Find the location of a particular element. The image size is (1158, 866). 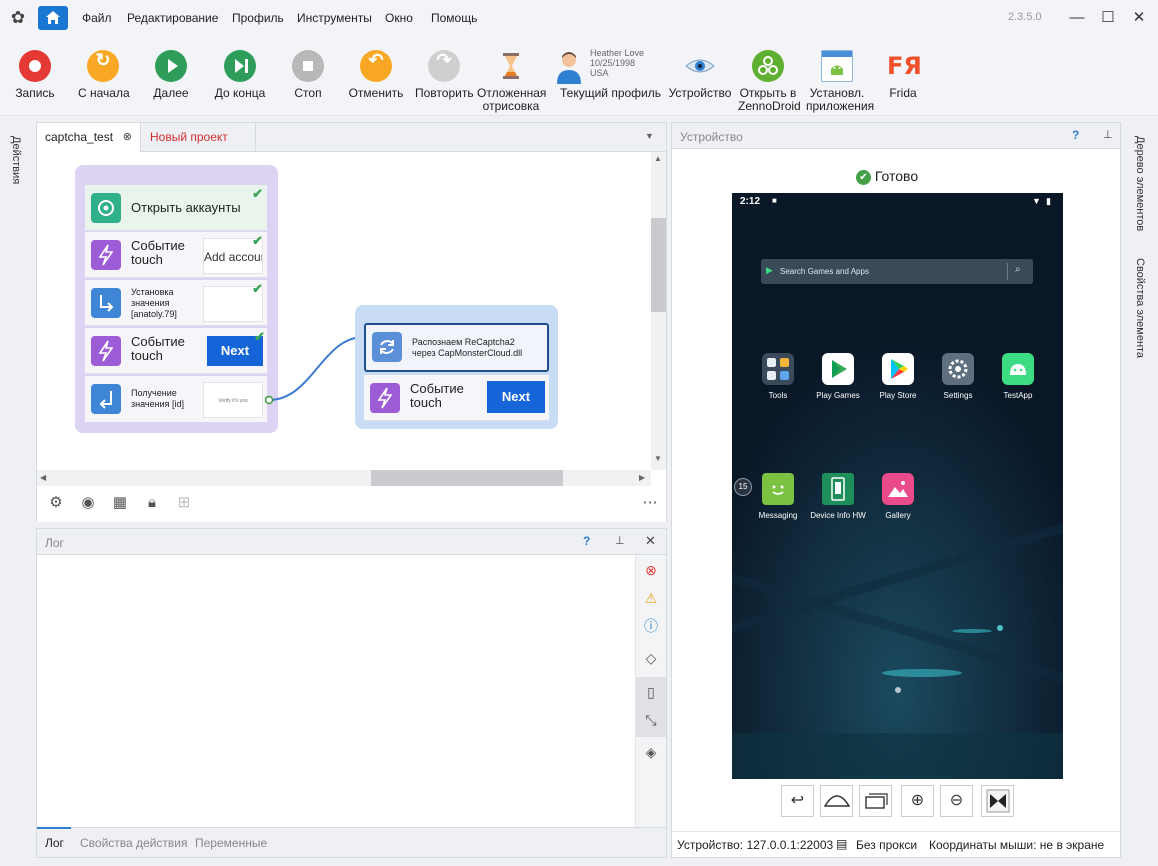

app-play-games: Play Games is located at coordinates (838, 376).